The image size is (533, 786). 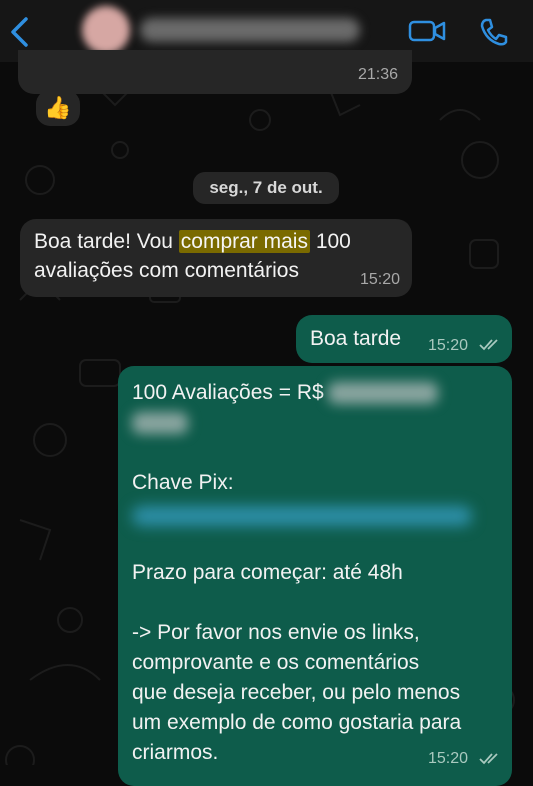 What do you see at coordinates (356, 338) in the screenshot?
I see `message-text: Boa tarde` at bounding box center [356, 338].